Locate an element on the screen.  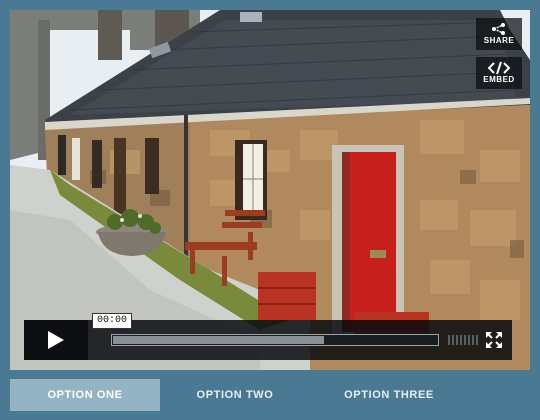
tab-option-two: OPTION TWO is located at coordinates (235, 395).